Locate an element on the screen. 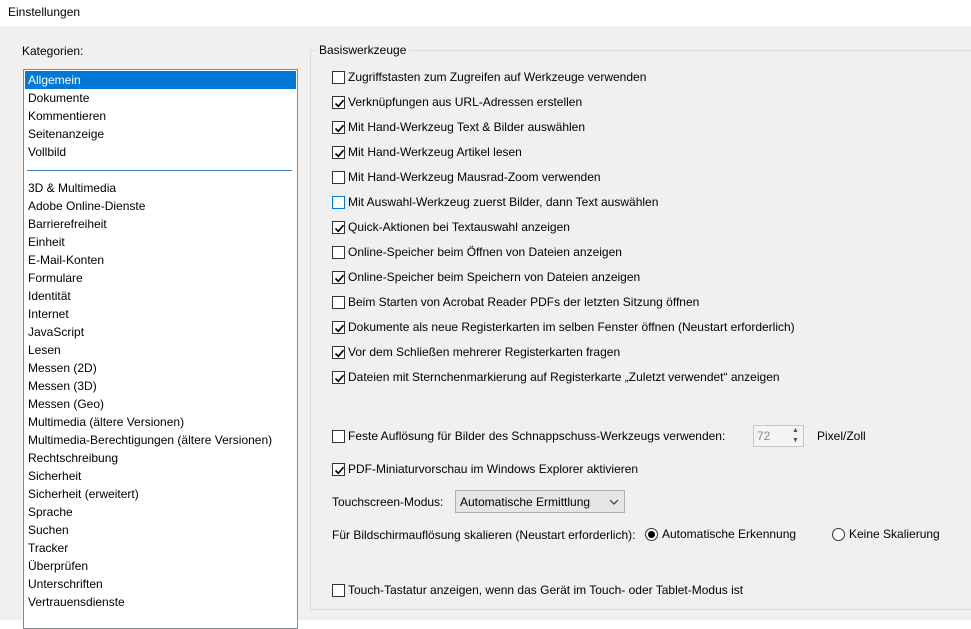 The width and height of the screenshot is (971, 629). touchscreen-mode-select: Automatische Ermittlung is located at coordinates (540, 501).